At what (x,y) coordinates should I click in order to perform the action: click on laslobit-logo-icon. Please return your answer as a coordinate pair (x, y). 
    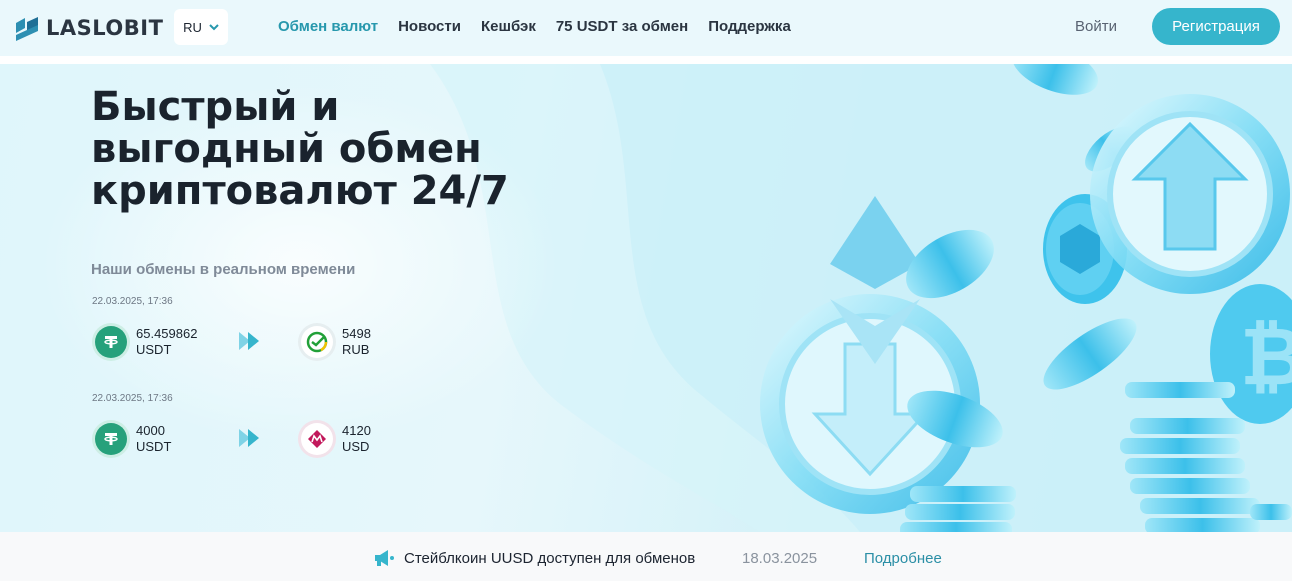
    Looking at the image, I should click on (27, 29).